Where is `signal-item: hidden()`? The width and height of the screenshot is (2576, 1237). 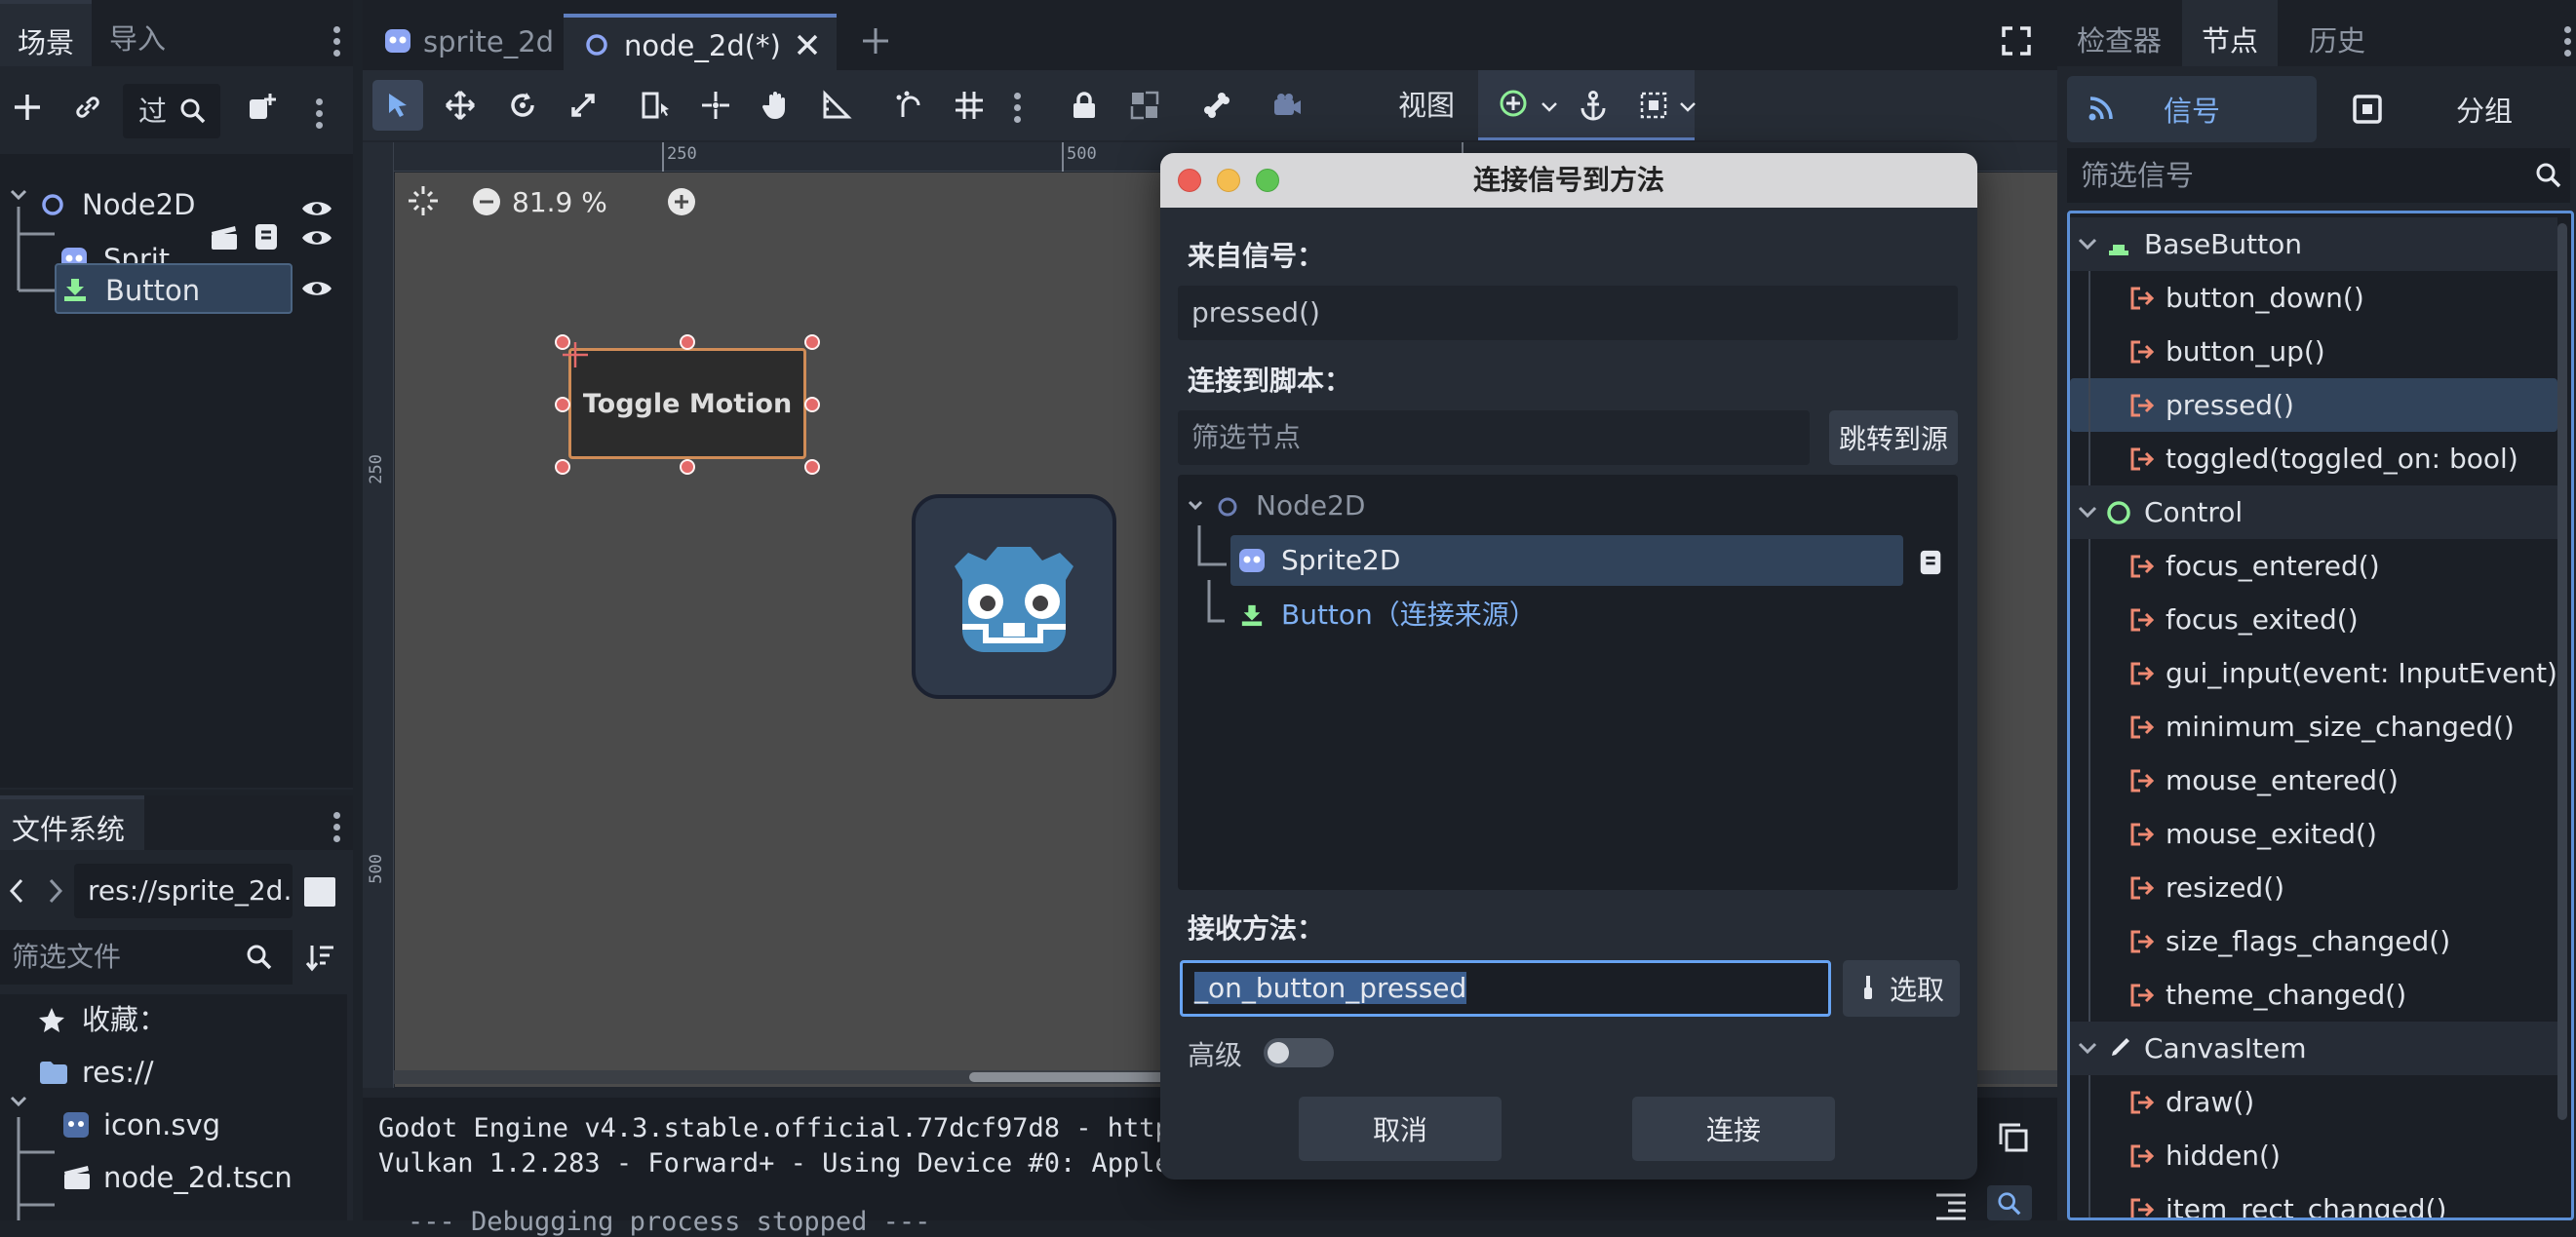
signal-item: hidden() is located at coordinates (2313, 1155).